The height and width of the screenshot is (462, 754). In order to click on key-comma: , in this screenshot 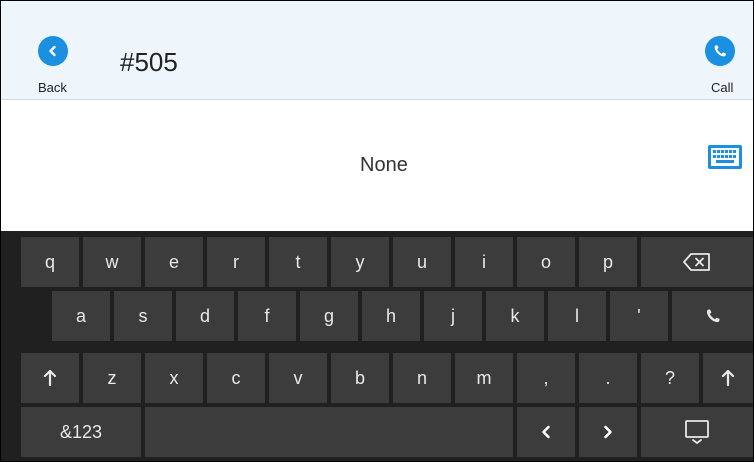, I will do `click(546, 378)`.